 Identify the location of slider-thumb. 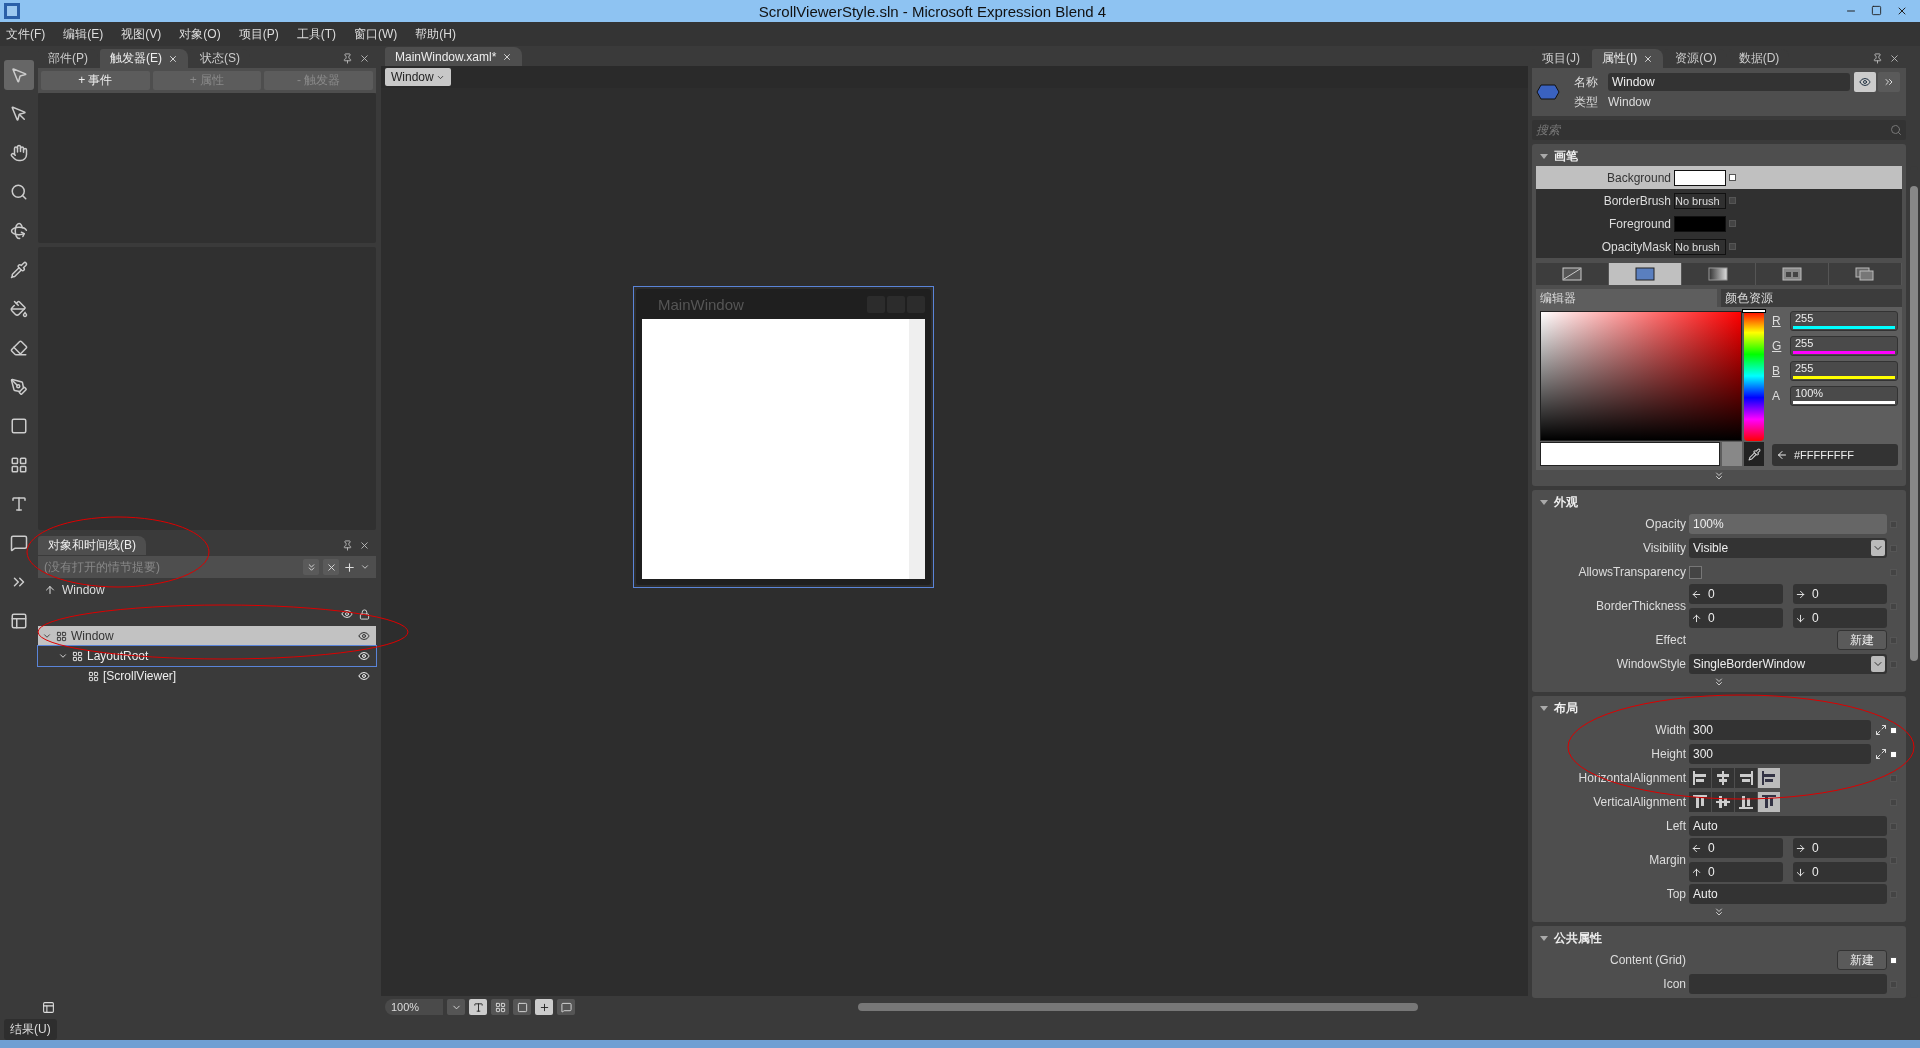
(1754, 311).